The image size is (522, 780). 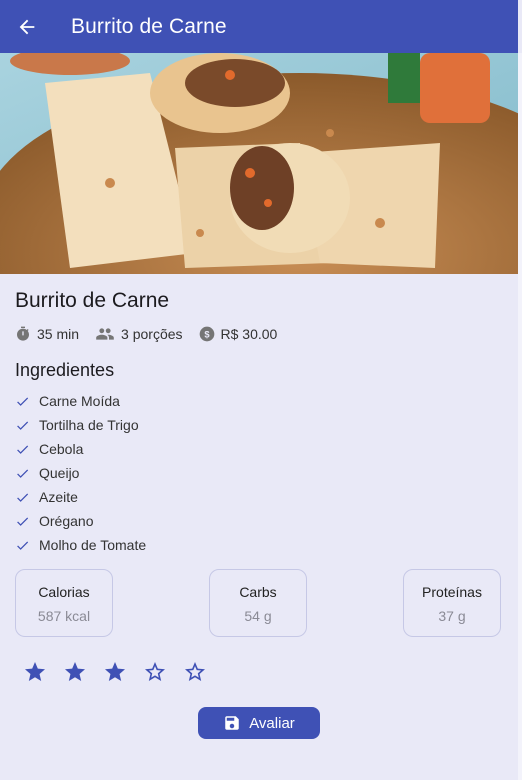 What do you see at coordinates (149, 26) in the screenshot?
I see `appbar-title: Burrito de Carne` at bounding box center [149, 26].